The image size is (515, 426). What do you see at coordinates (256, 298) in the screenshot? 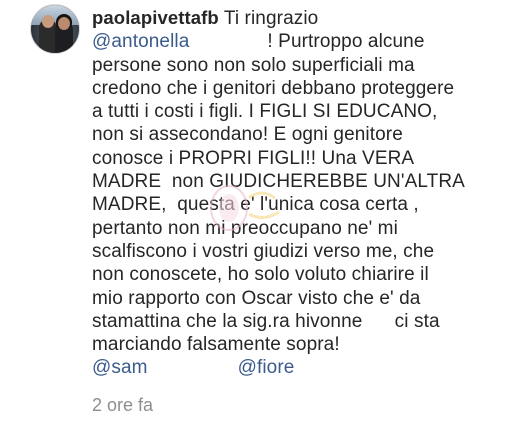
I see `comment-line: mio rapporto con Oscar visto che e' da` at bounding box center [256, 298].